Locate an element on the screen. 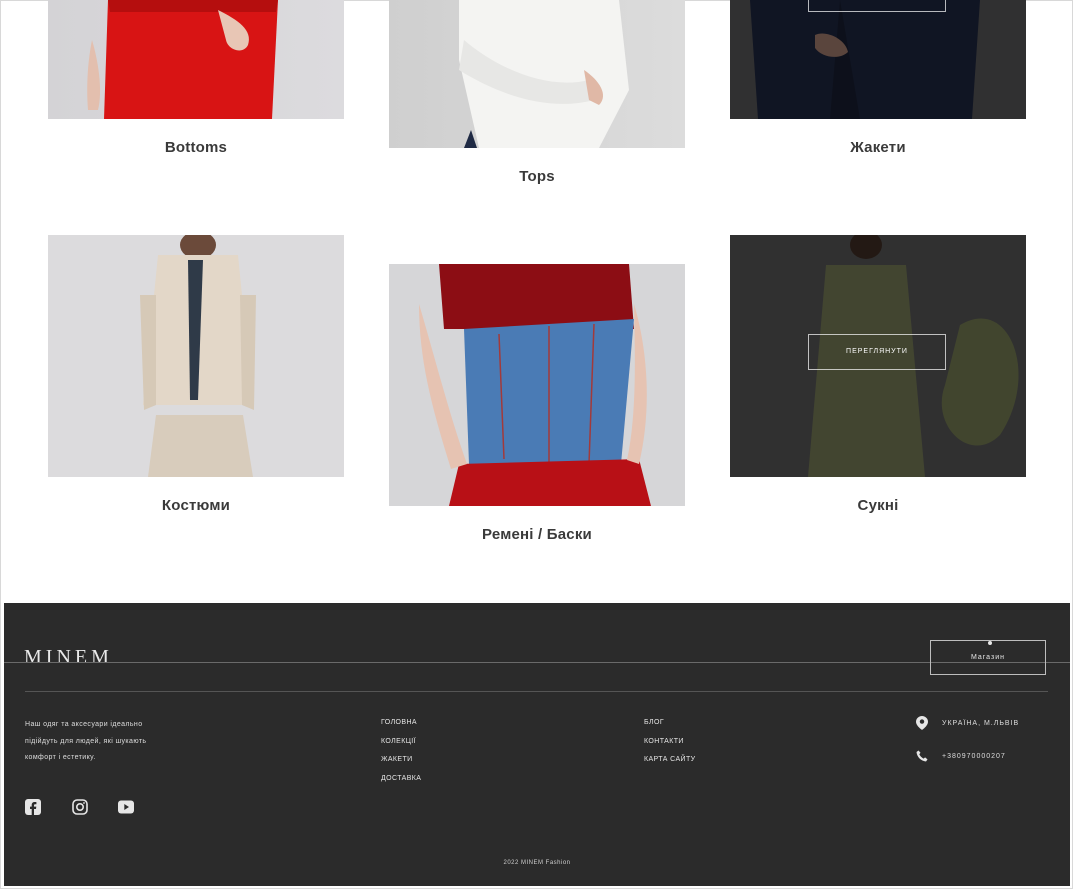 The image size is (1073, 889). category-card-jackets: Жакети is located at coordinates (878, 85).